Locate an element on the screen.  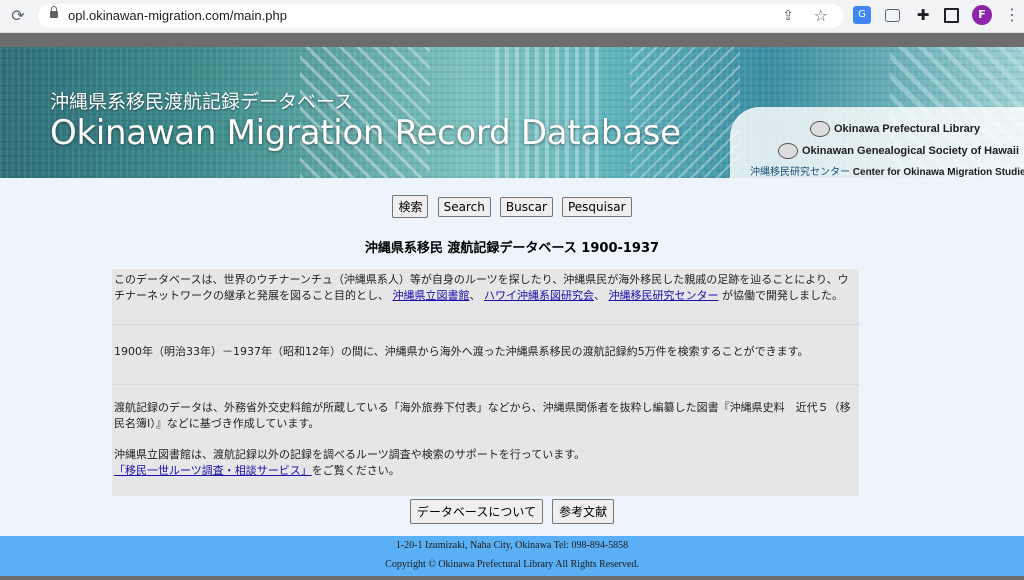
profile-avatar: F is located at coordinates (982, 15).